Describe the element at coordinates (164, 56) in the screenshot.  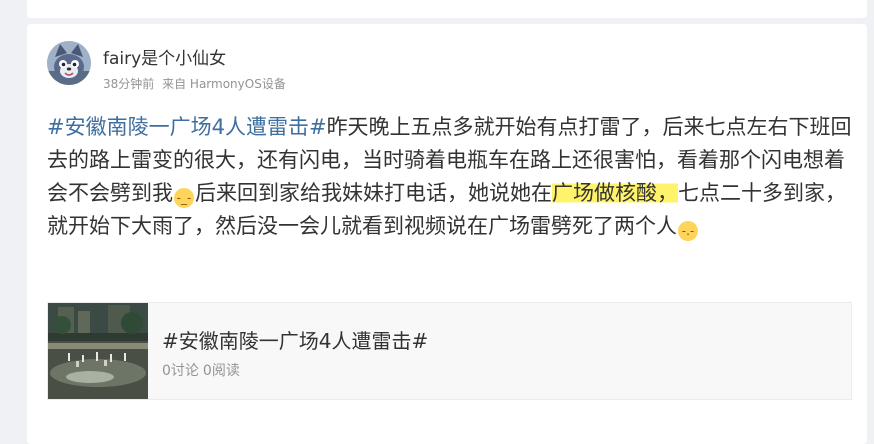
I see `username: fairy是个小仙女` at that location.